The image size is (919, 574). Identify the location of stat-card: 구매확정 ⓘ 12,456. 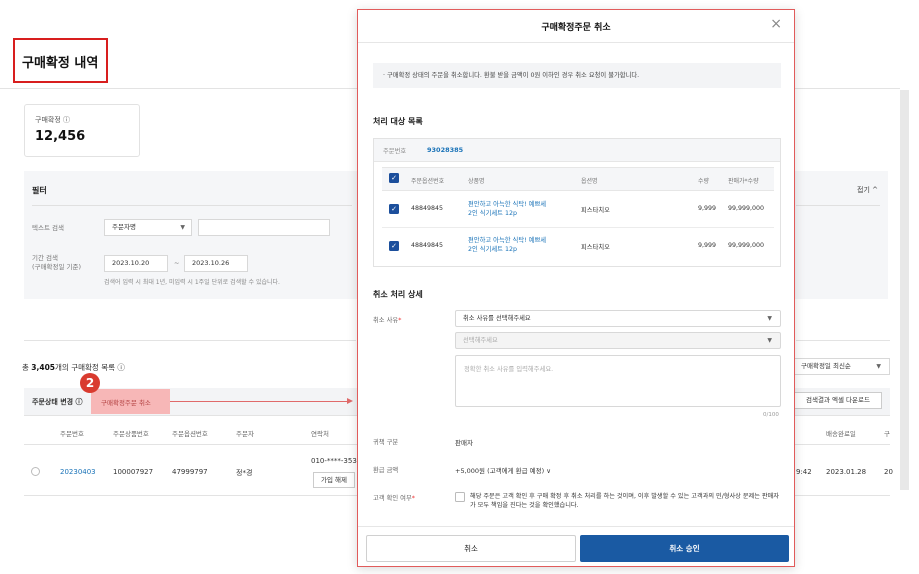
(82, 130).